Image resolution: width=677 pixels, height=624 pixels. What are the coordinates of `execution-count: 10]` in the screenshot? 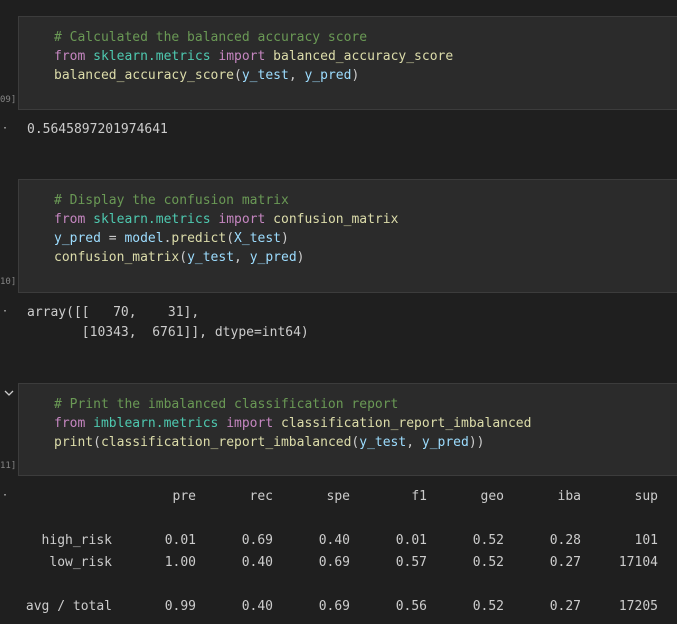 It's located at (8, 282).